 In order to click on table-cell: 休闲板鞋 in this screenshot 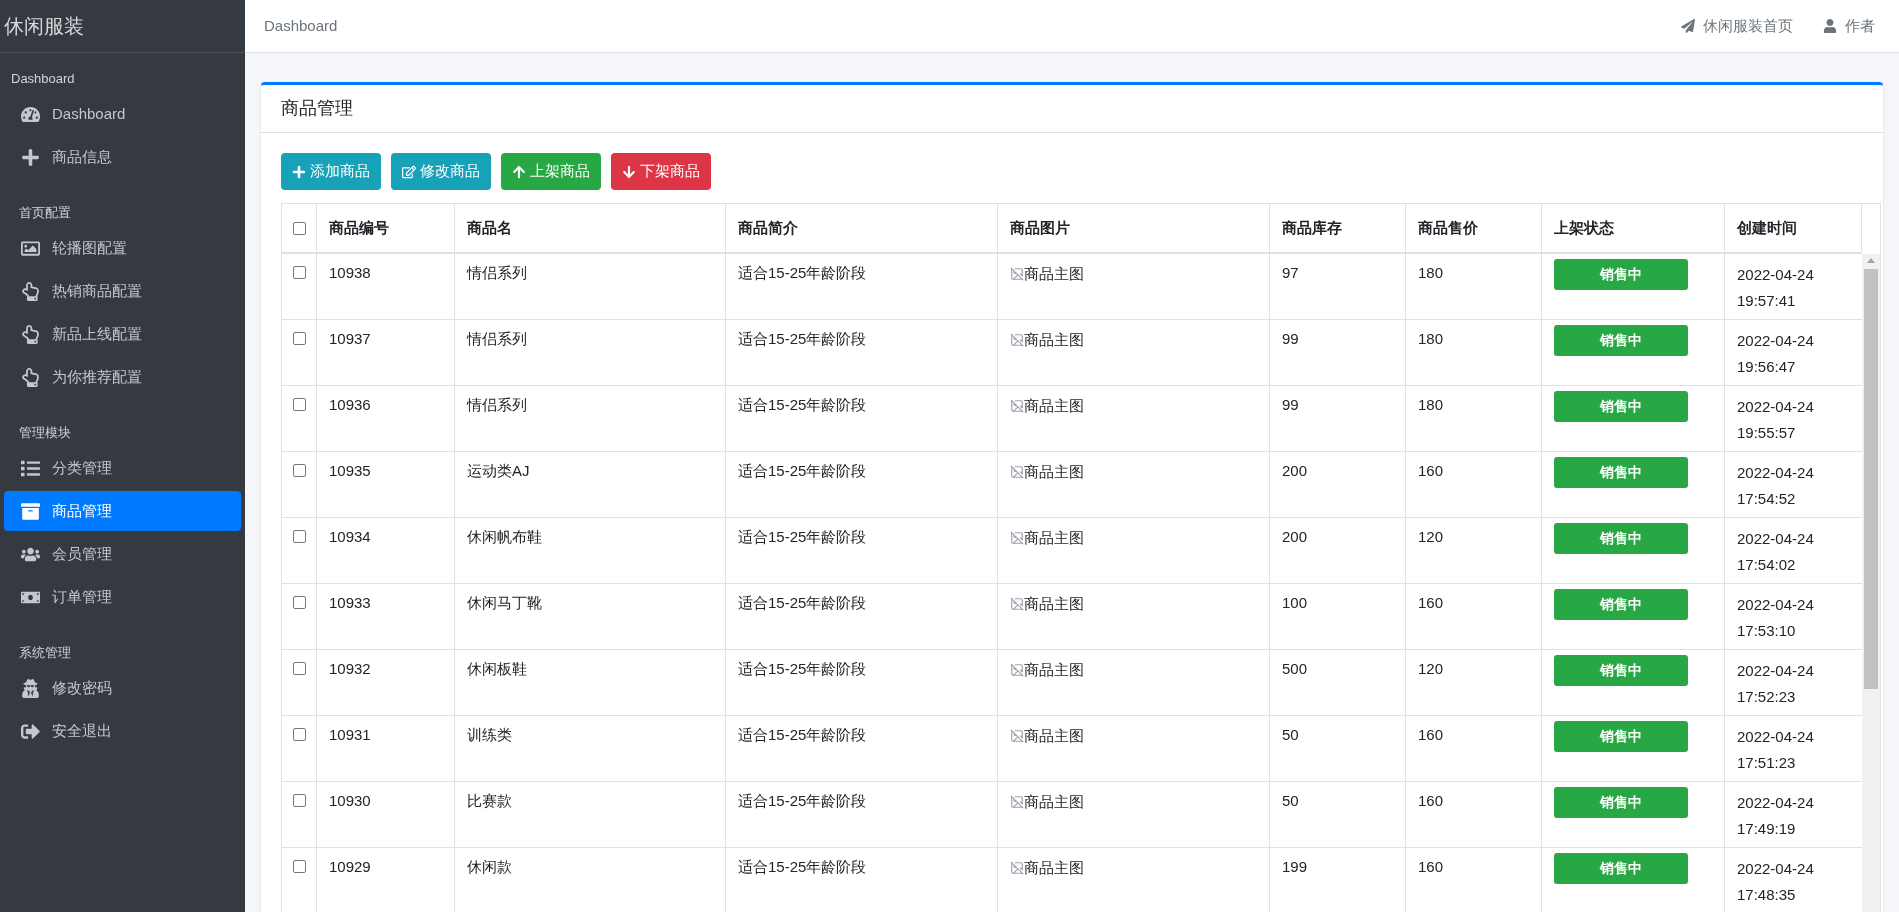, I will do `click(497, 668)`.